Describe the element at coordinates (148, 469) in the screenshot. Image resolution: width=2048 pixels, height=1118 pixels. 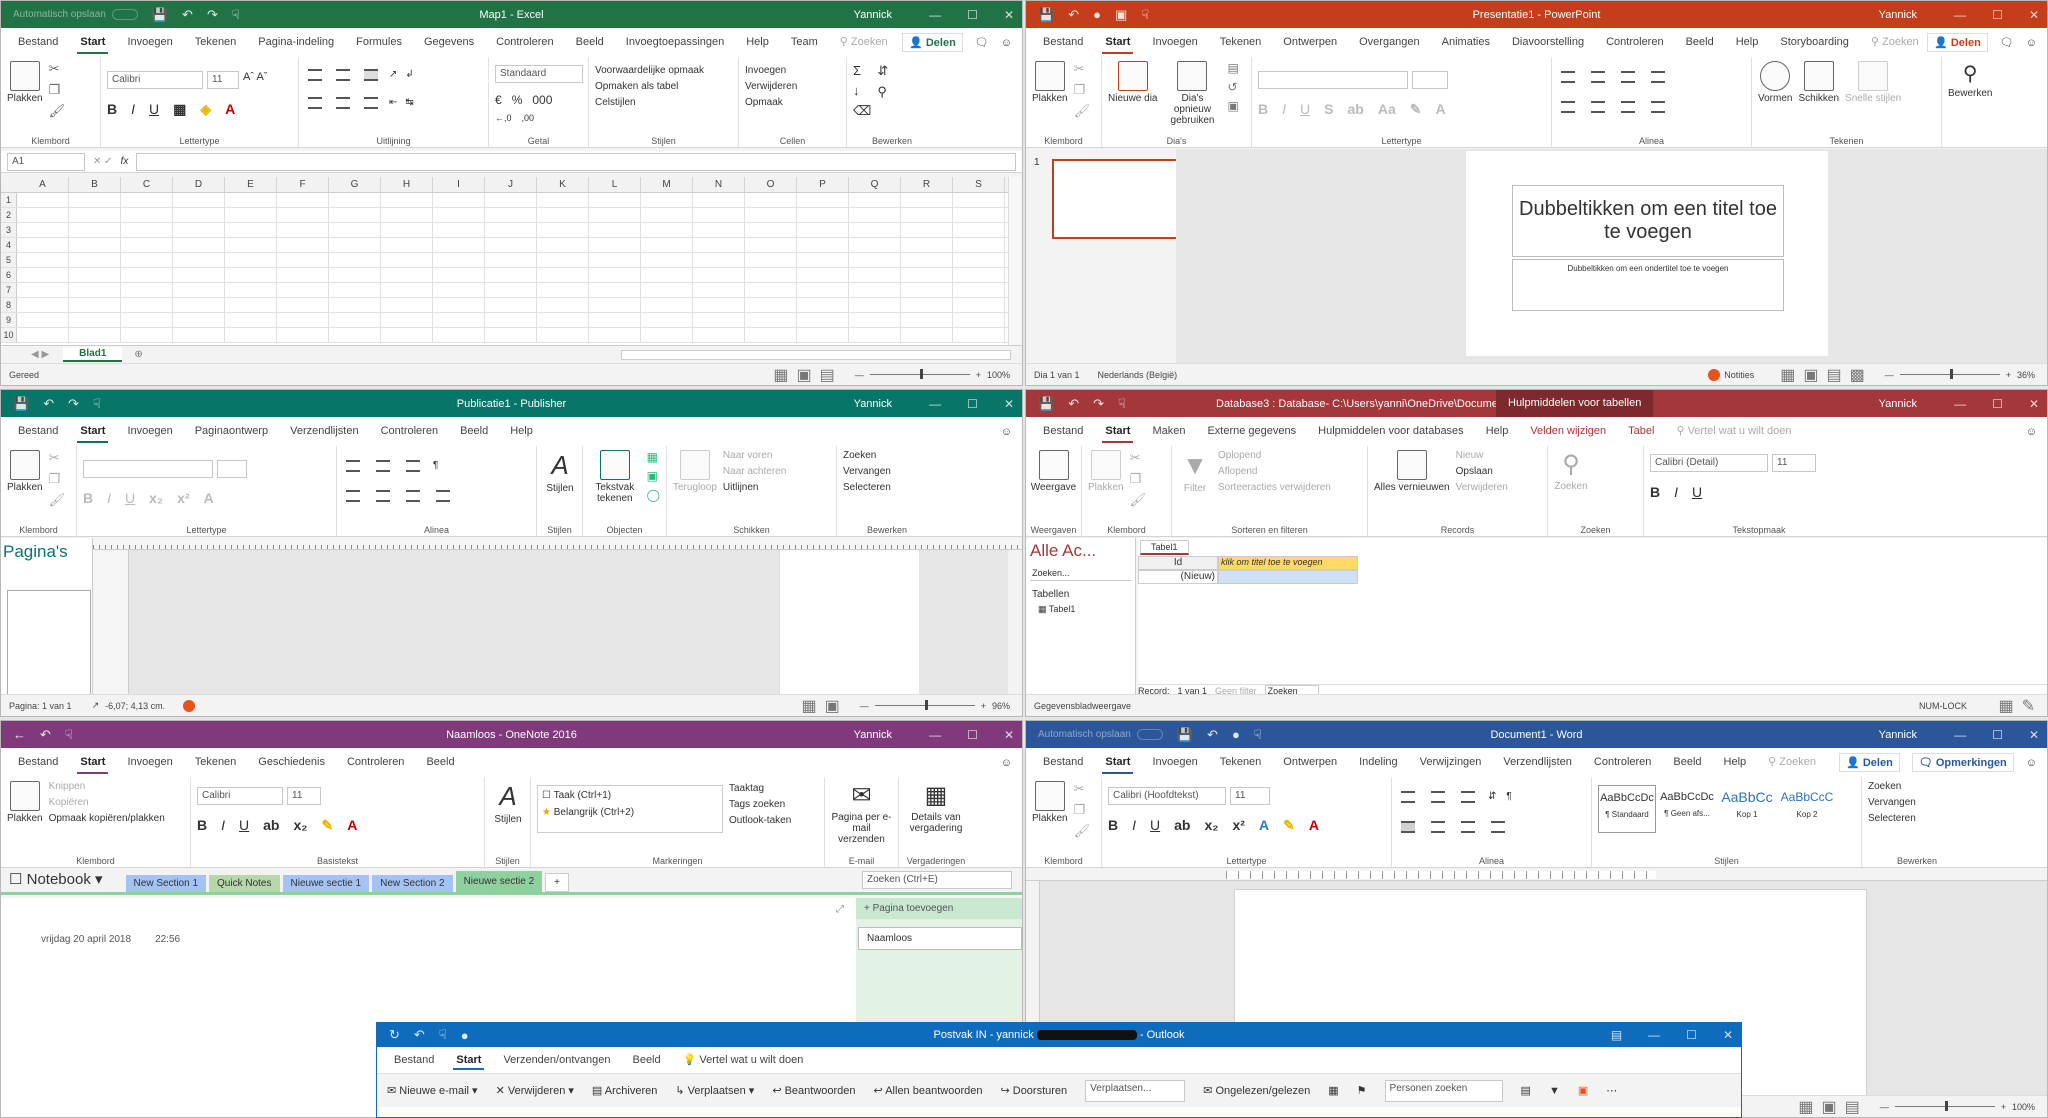
I see `font-name-box` at that location.